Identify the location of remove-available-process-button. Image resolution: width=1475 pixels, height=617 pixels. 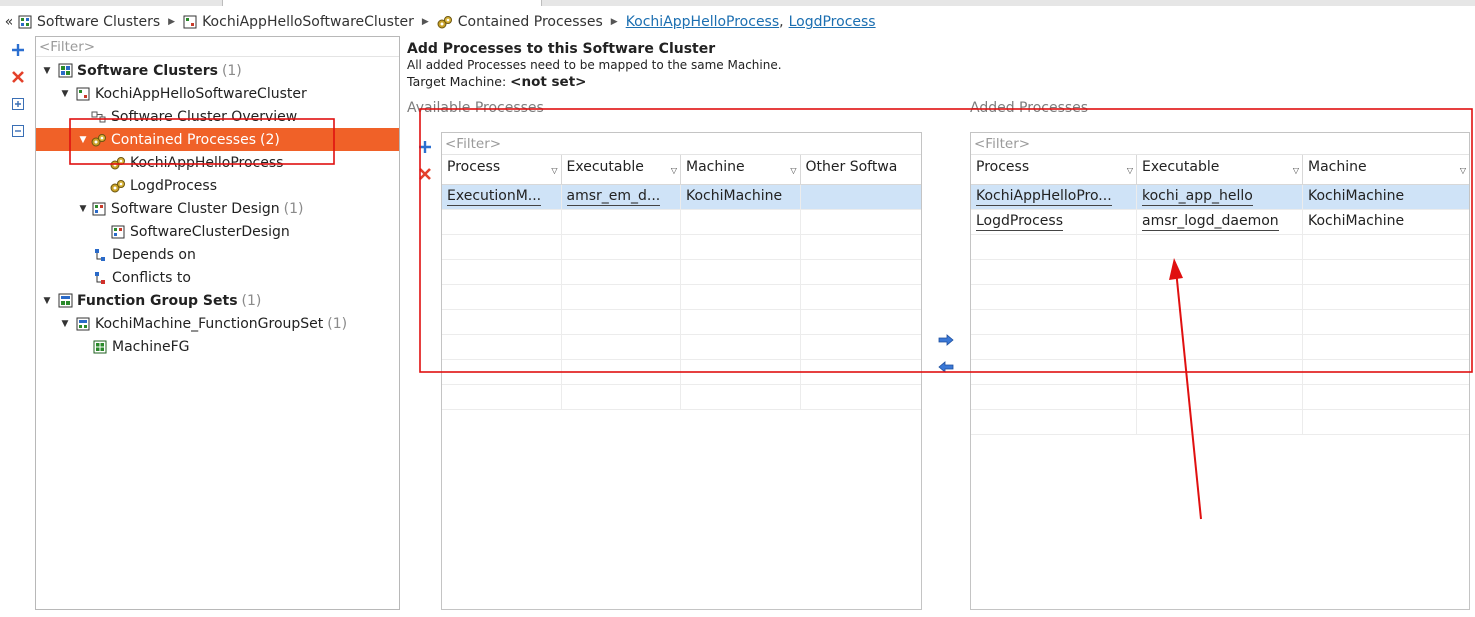
(425, 174).